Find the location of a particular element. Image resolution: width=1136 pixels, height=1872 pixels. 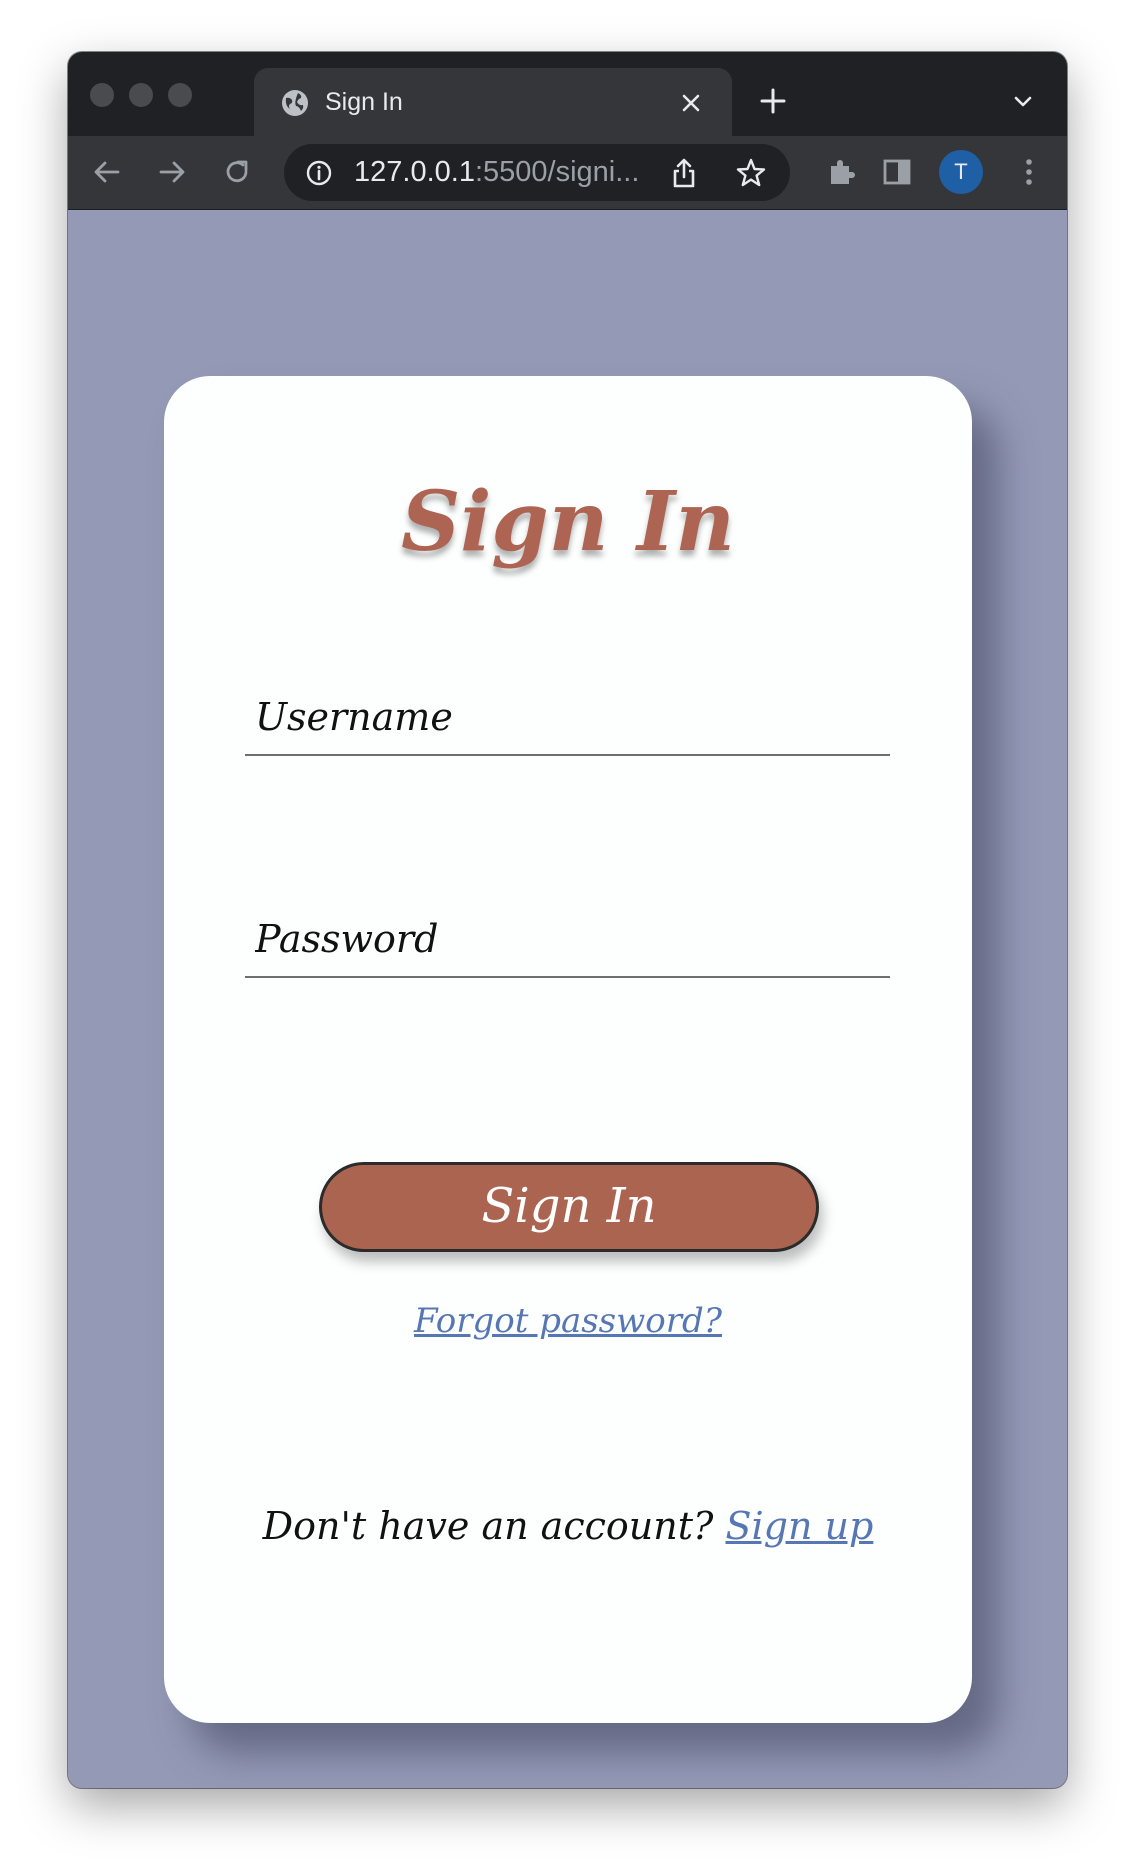

password-input is located at coordinates (567, 939).